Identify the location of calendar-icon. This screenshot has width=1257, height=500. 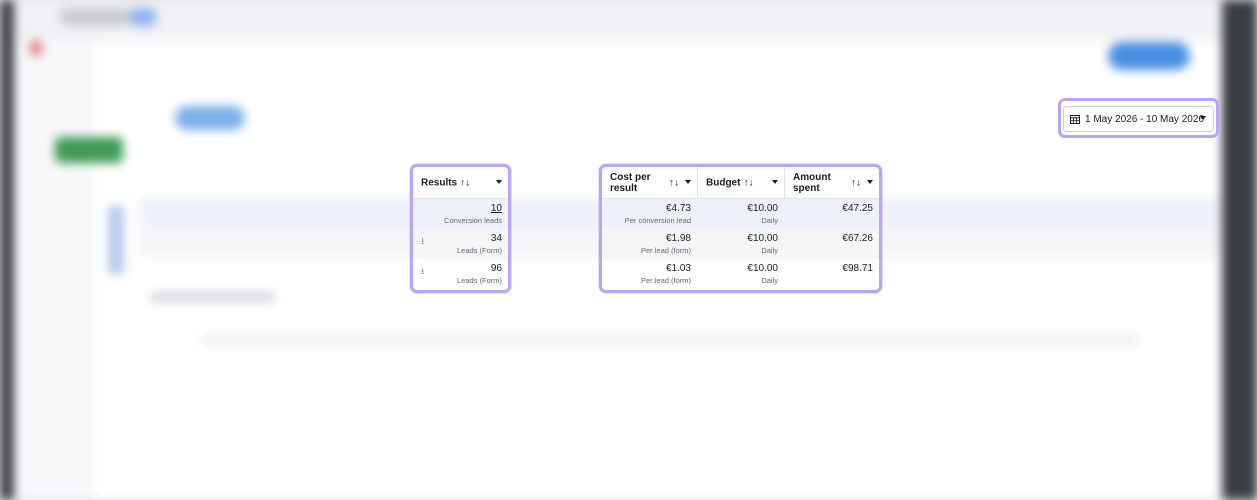
(1075, 119).